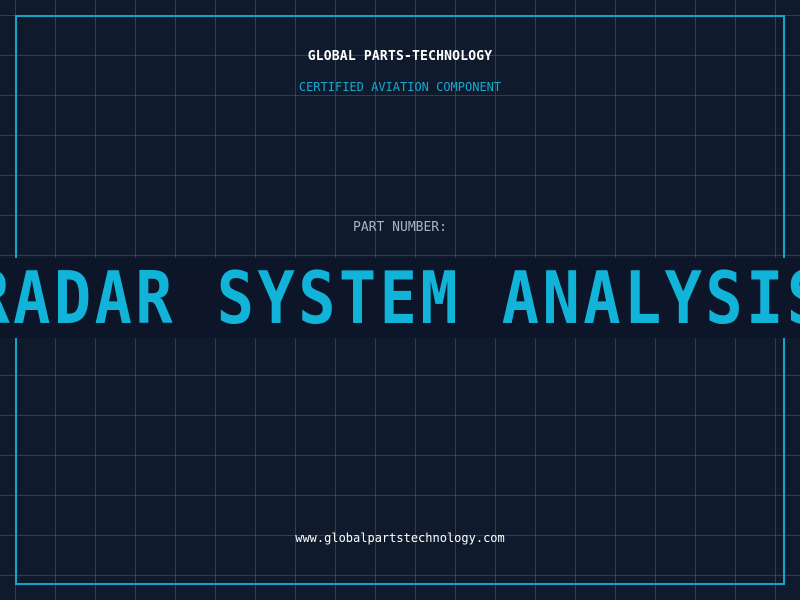 This screenshot has width=800, height=600. Describe the element at coordinates (400, 87) in the screenshot. I see `tagline: CERTIFIED AVIATION COMPONENT` at that location.